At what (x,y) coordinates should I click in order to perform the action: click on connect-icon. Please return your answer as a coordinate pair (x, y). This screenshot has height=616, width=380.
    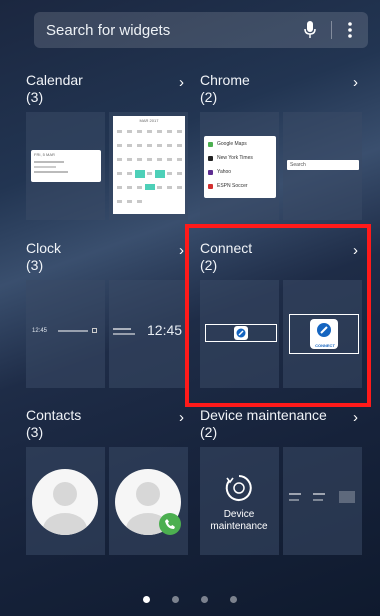
    Looking at the image, I should click on (241, 333).